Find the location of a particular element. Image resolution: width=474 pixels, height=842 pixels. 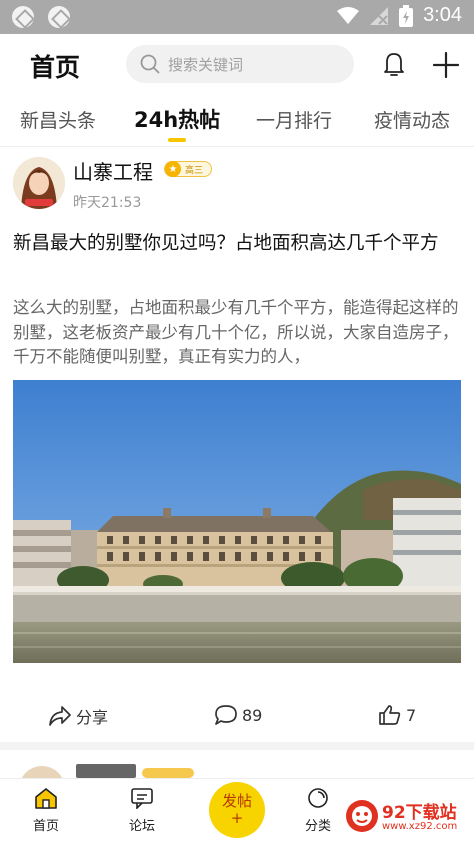

level-badge: ★ 高三 is located at coordinates (188, 169).